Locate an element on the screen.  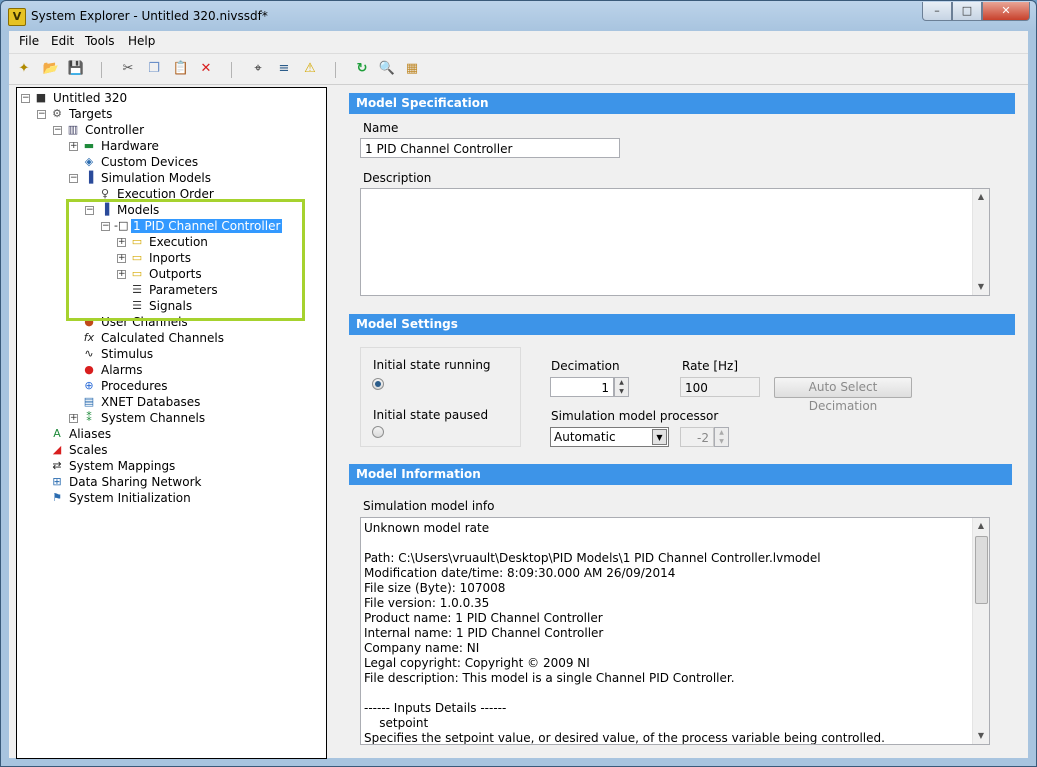
find-icon: ⌖ is located at coordinates (258, 69).